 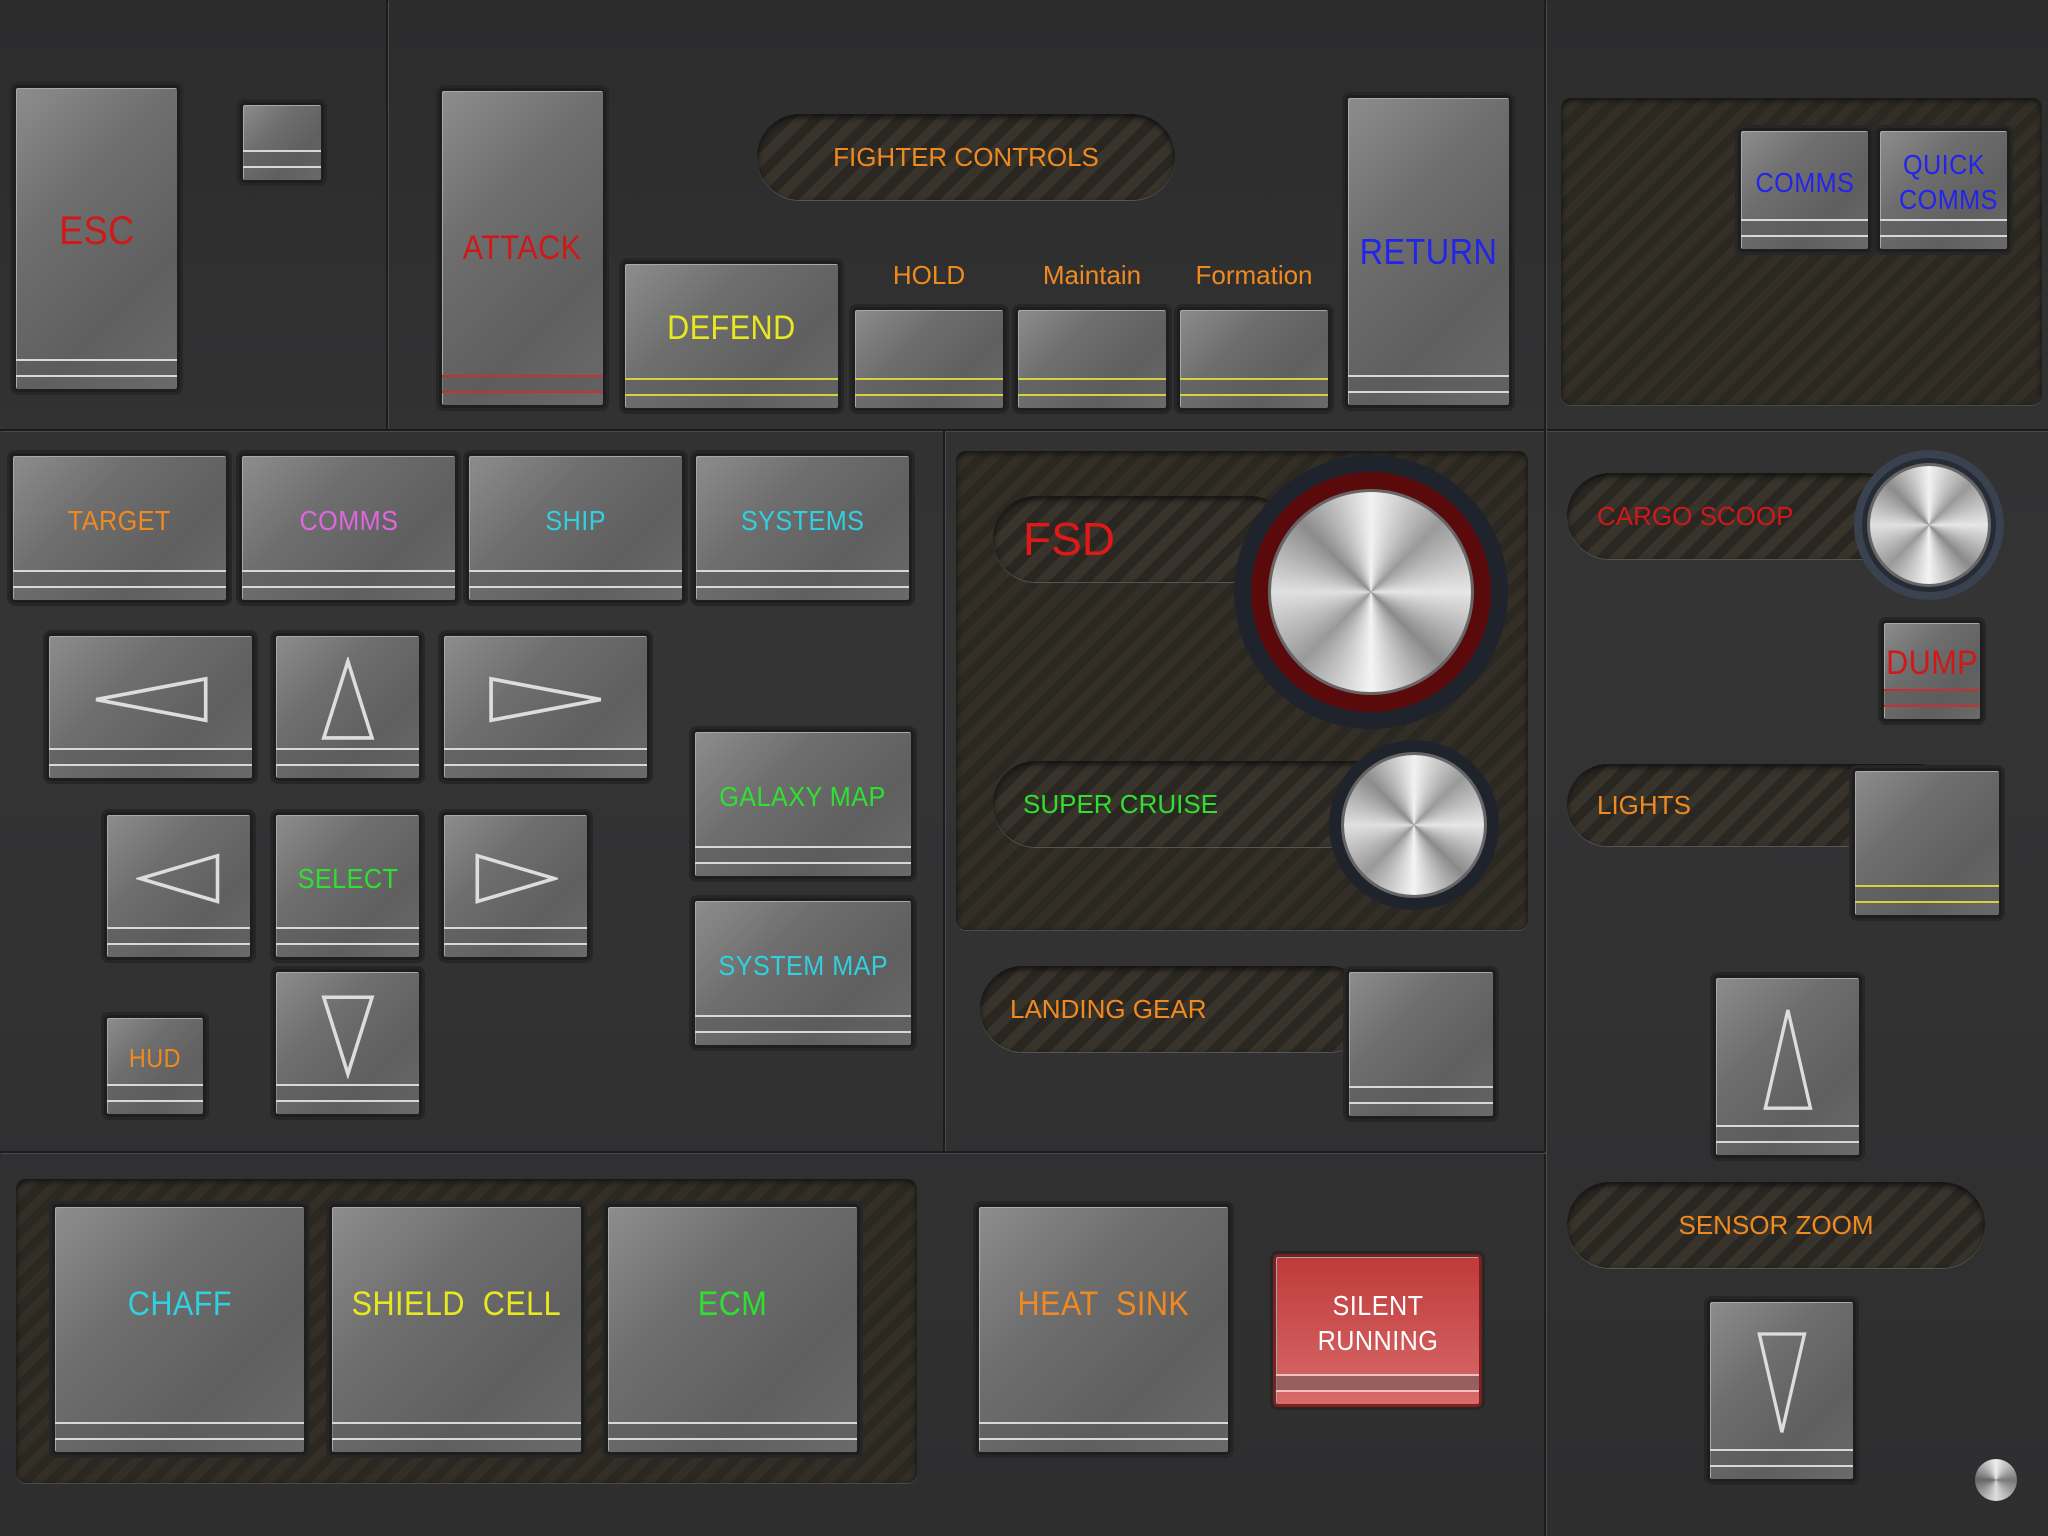 I want to click on heat-sink-button: HEAT SINK, so click(x=1103, y=1329).